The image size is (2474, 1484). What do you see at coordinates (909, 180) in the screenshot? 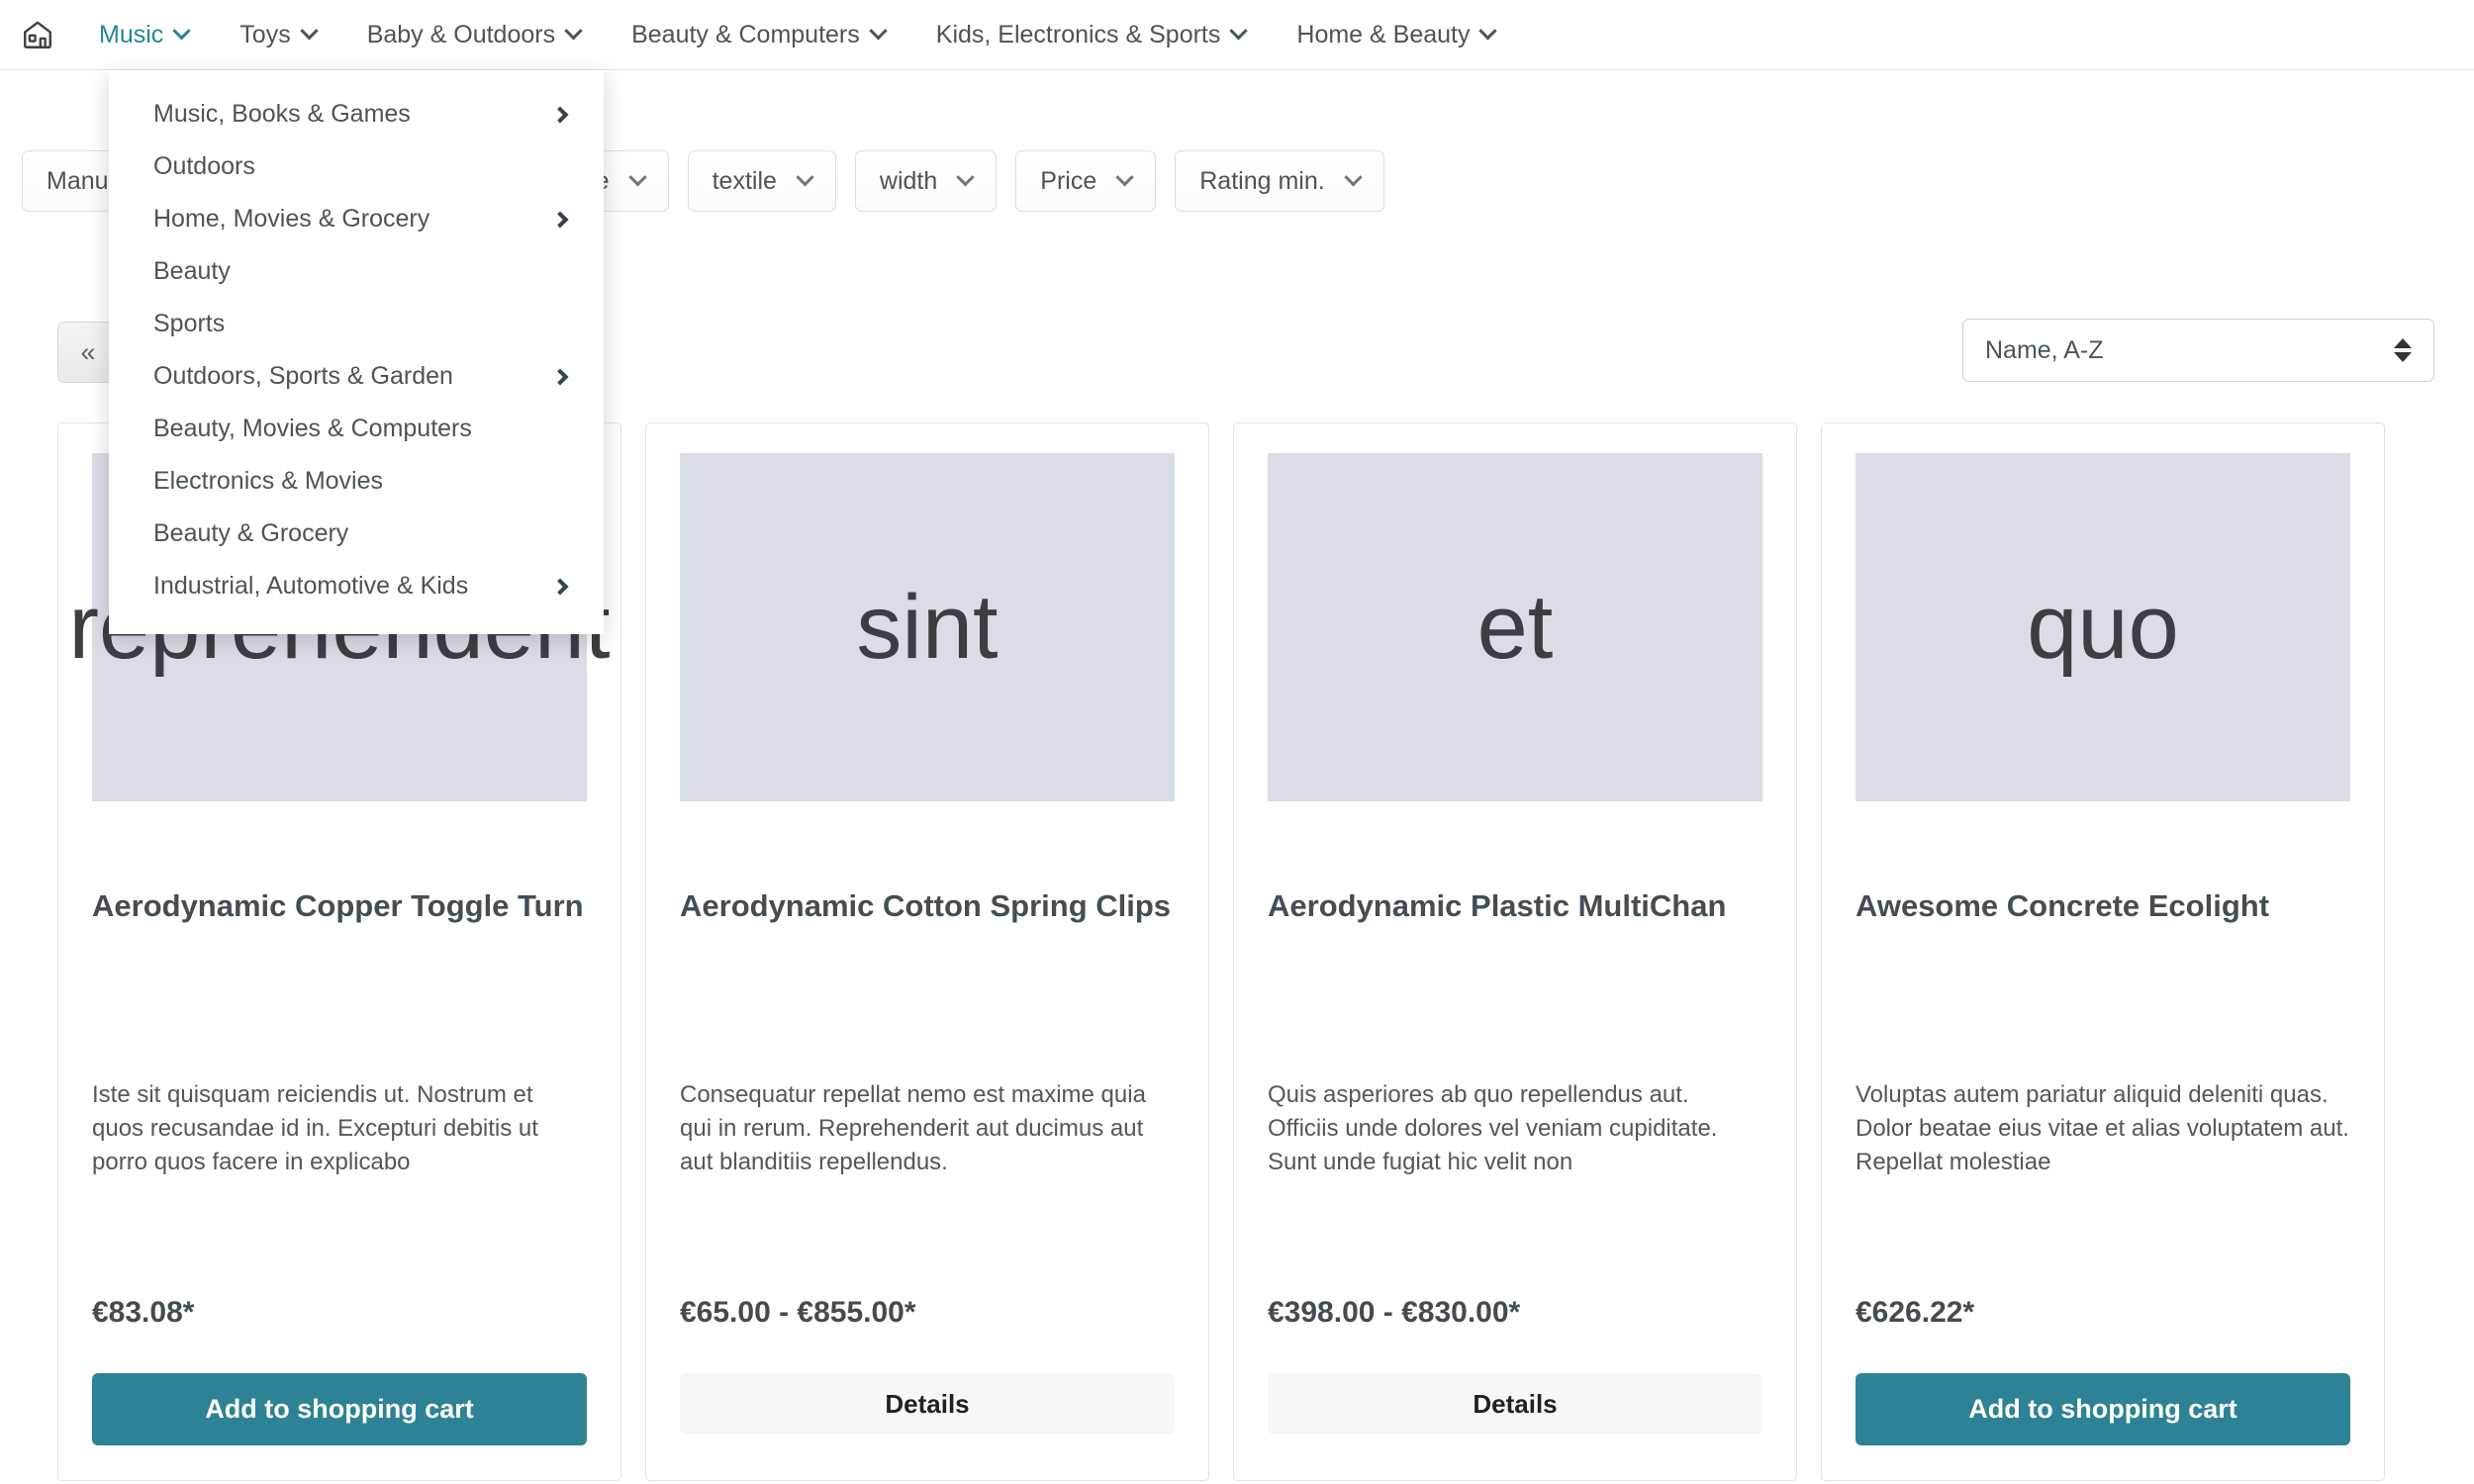
I see `filter-width-label: width` at bounding box center [909, 180].